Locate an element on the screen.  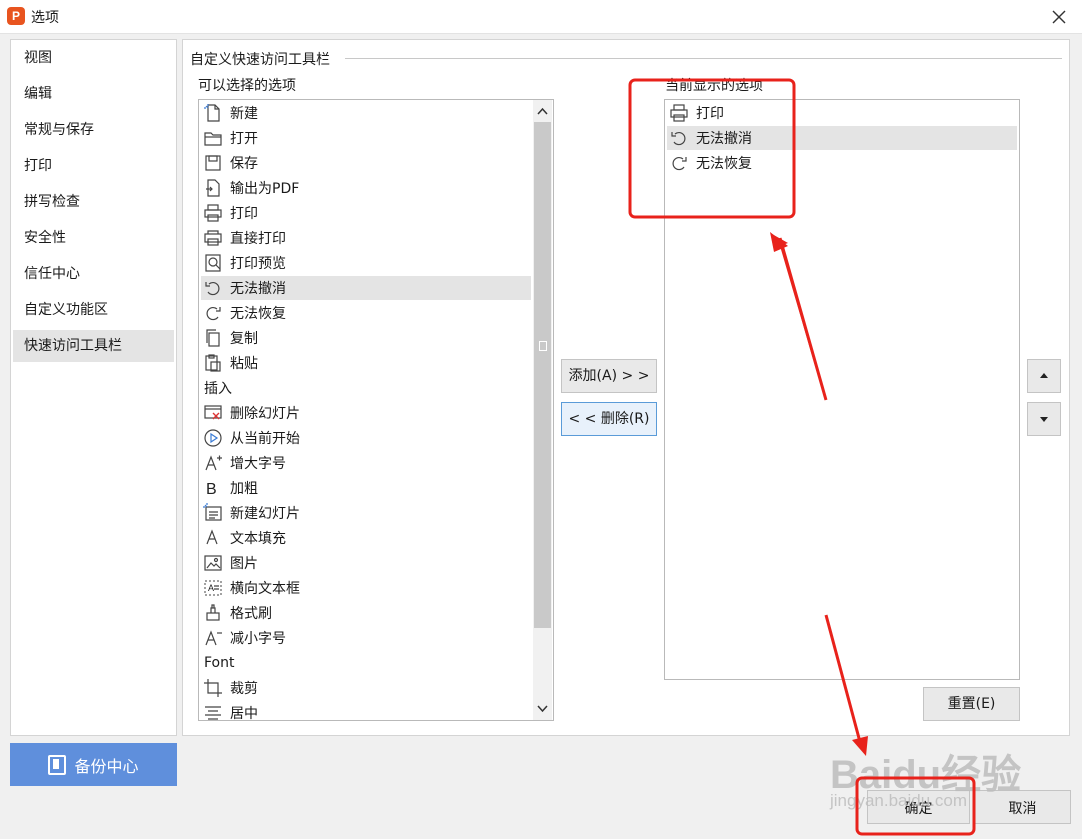
svg-text: A is located at coordinates (211, 588).